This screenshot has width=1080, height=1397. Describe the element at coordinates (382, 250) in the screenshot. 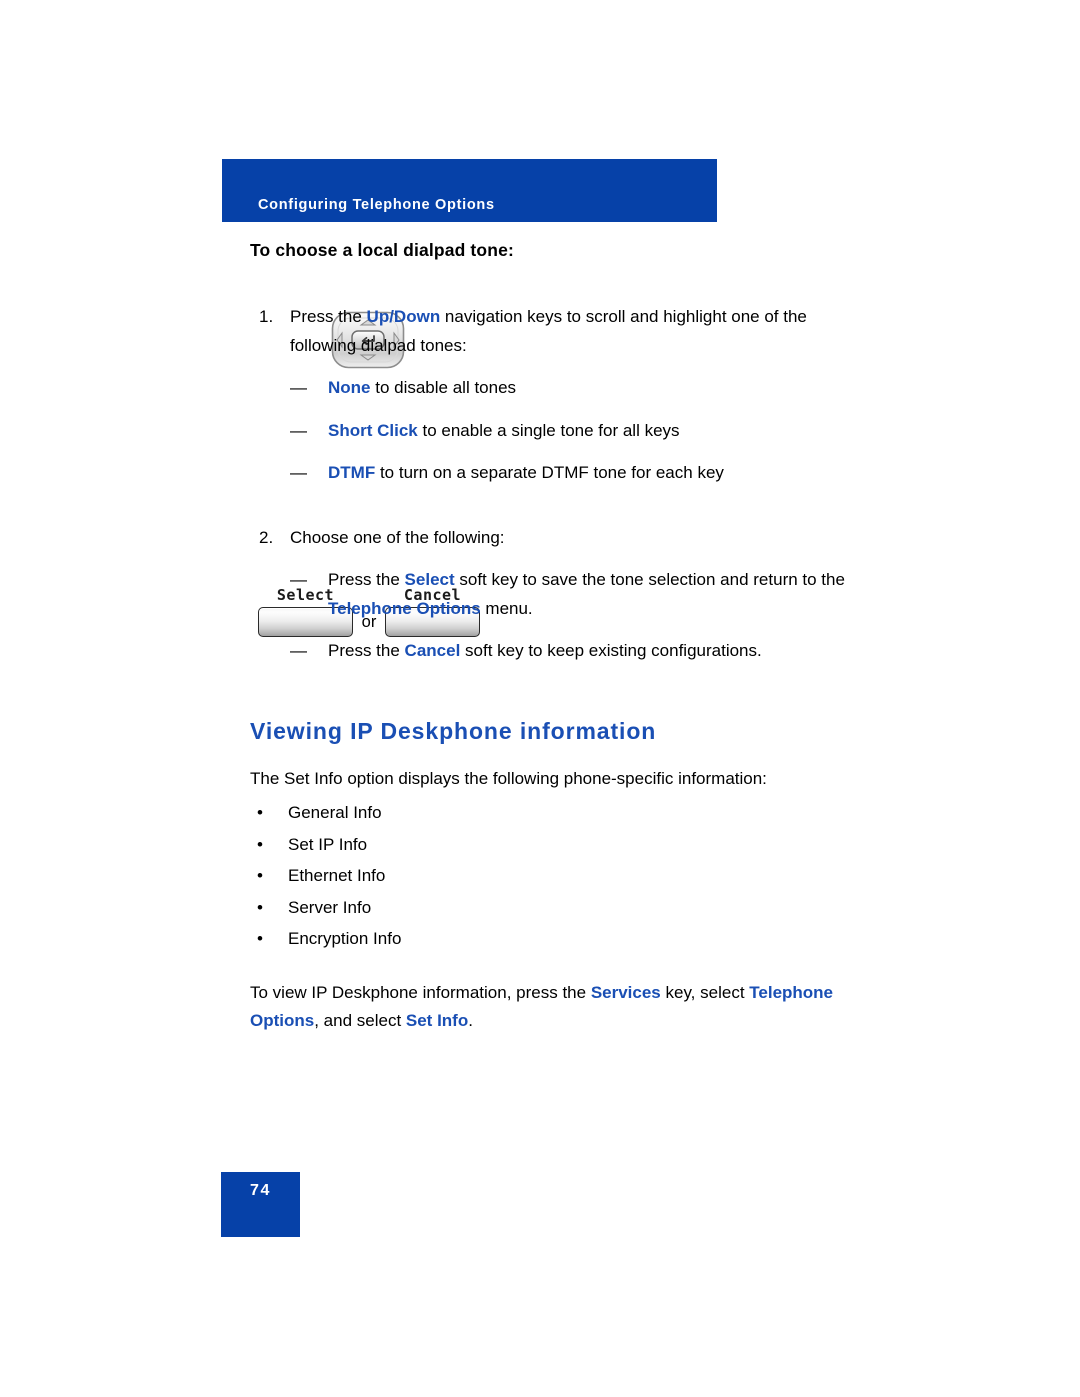

I see `procedure-title: To choose a local dialpad tone:` at that location.